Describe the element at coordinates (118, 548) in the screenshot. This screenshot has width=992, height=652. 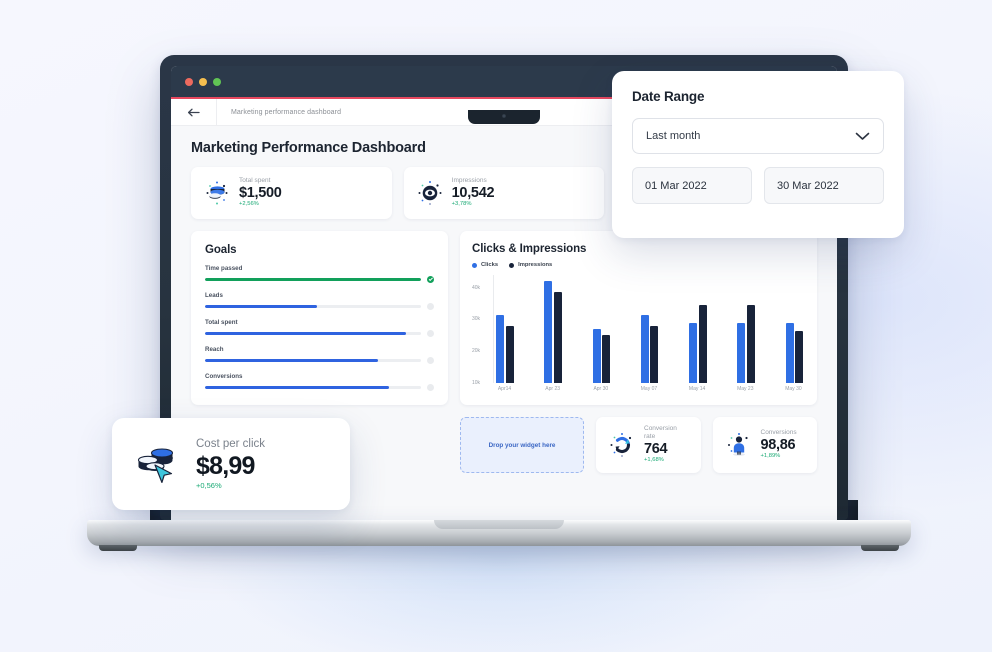
I see `laptop-foot-left` at that location.